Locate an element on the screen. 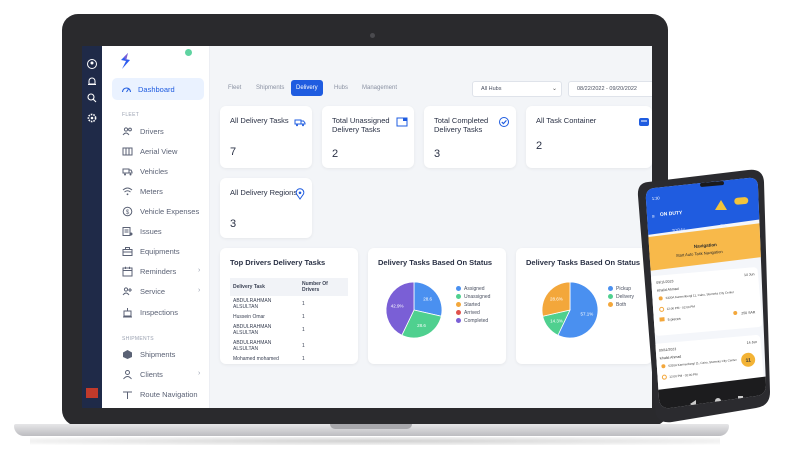 The image size is (797, 462). account-icon is located at coordinates (92, 64).